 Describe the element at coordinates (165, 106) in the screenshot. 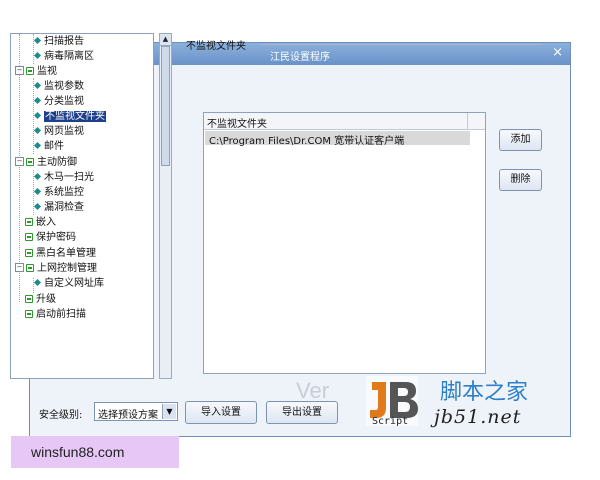

I see `scroll-thumb` at that location.